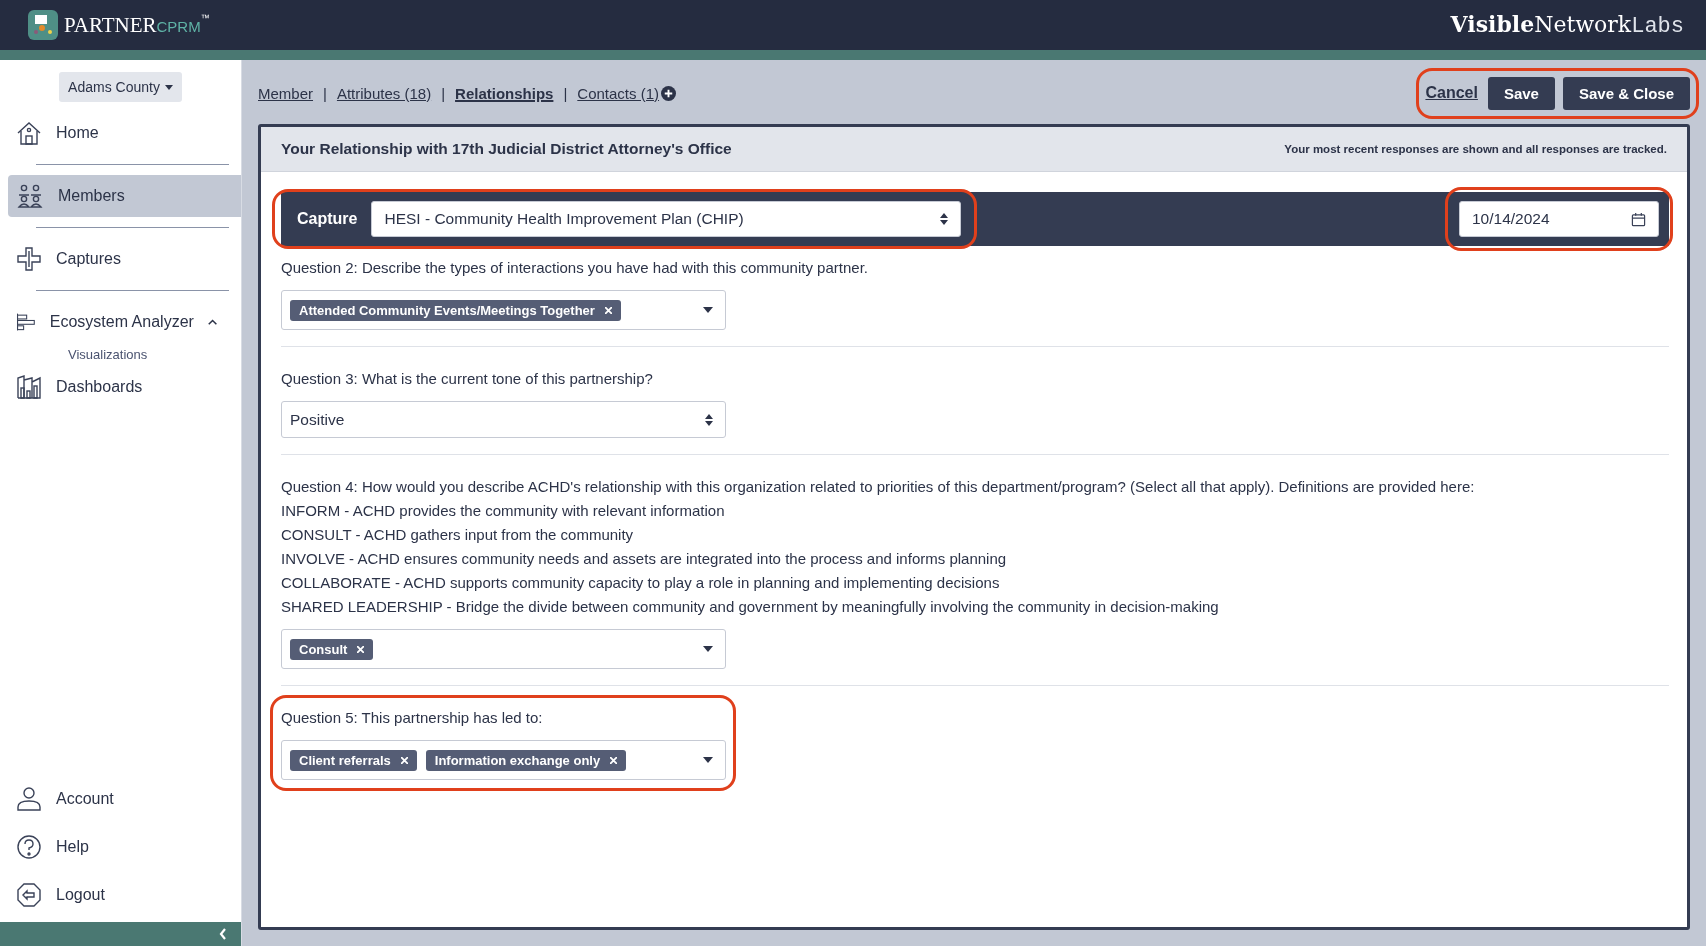 The image size is (1706, 946). I want to click on answer-multiselect: Attended Community Events/Meetings Together, so click(503, 310).